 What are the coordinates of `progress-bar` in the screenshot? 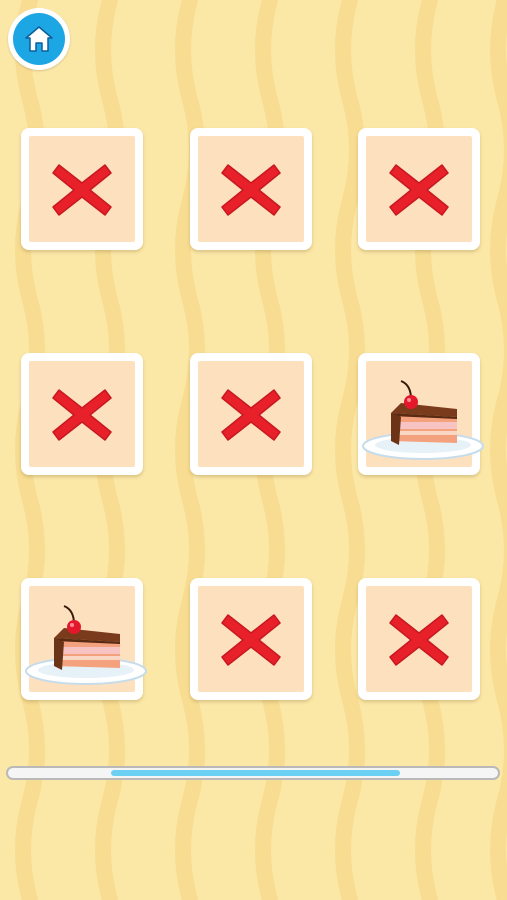 It's located at (253, 773).